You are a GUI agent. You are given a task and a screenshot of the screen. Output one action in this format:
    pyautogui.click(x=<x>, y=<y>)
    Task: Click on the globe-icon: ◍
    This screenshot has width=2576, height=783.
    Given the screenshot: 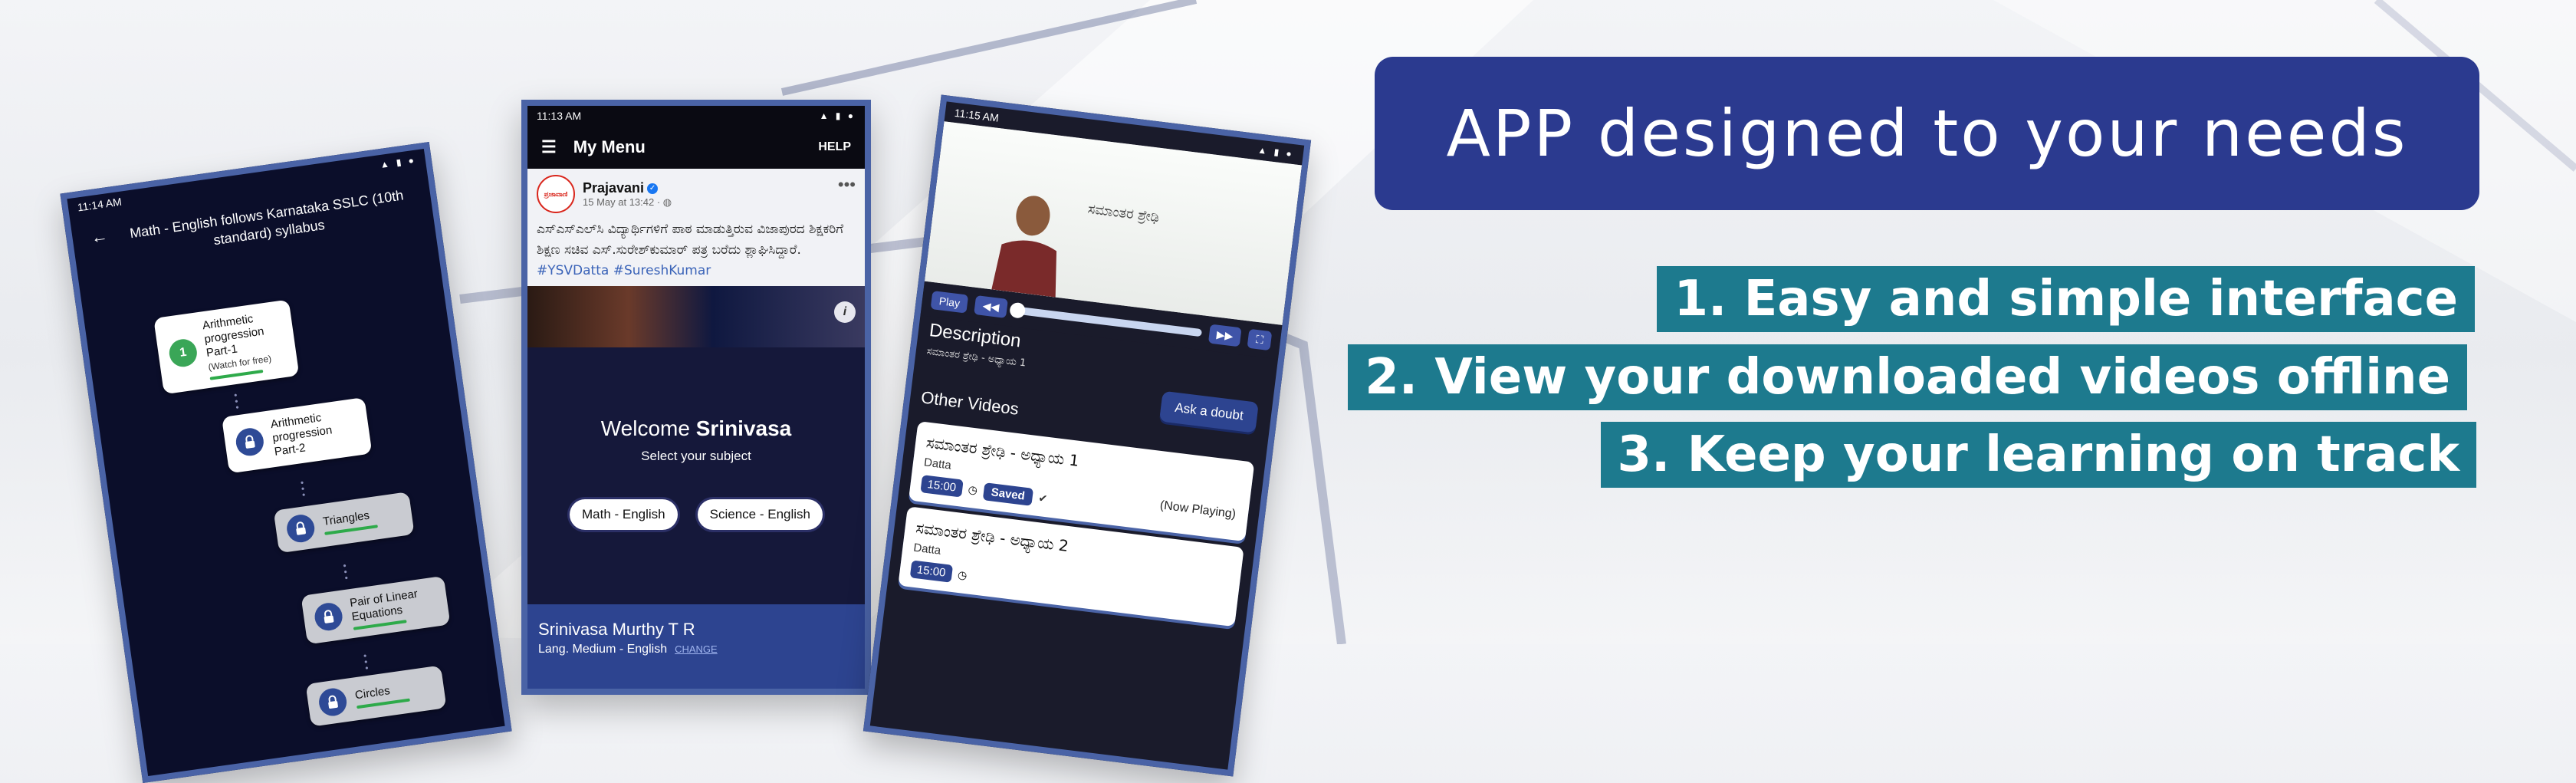 What is the action you would take?
    pyautogui.click(x=667, y=202)
    